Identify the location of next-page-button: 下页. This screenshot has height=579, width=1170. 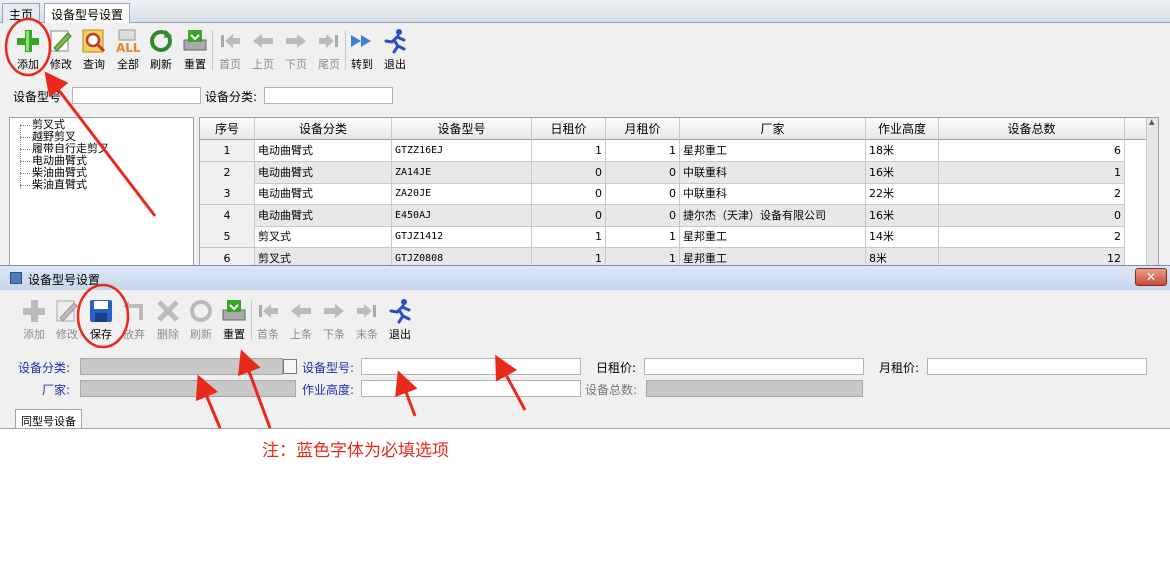
(296, 50).